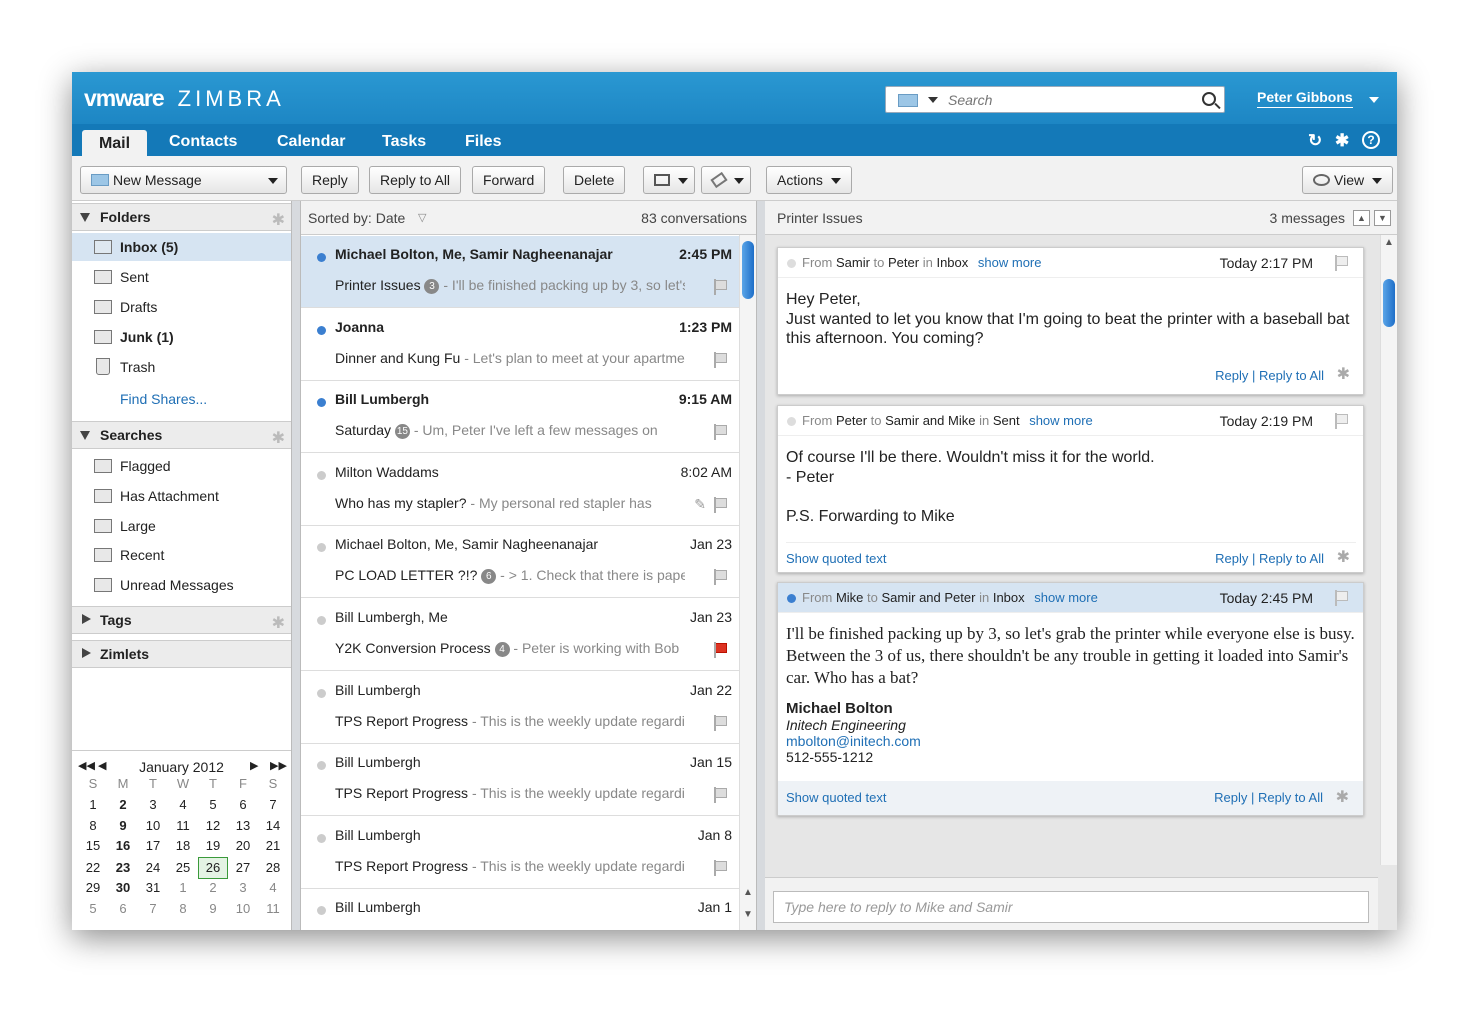 This screenshot has width=1482, height=1009. What do you see at coordinates (183, 846) in the screenshot?
I see `calendar-day: 18` at bounding box center [183, 846].